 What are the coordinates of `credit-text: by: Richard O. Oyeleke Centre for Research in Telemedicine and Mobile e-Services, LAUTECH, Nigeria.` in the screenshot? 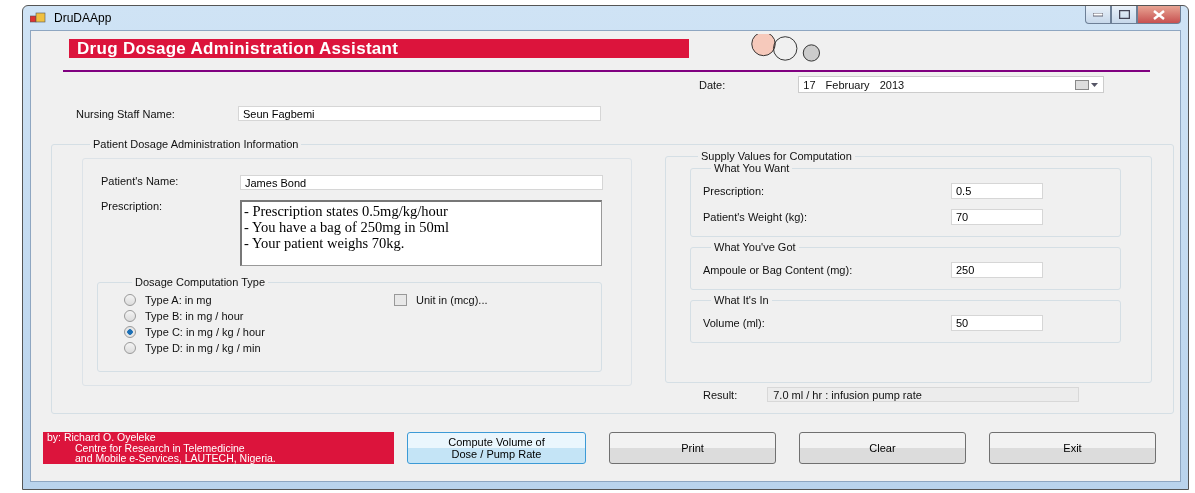 It's located at (218, 448).